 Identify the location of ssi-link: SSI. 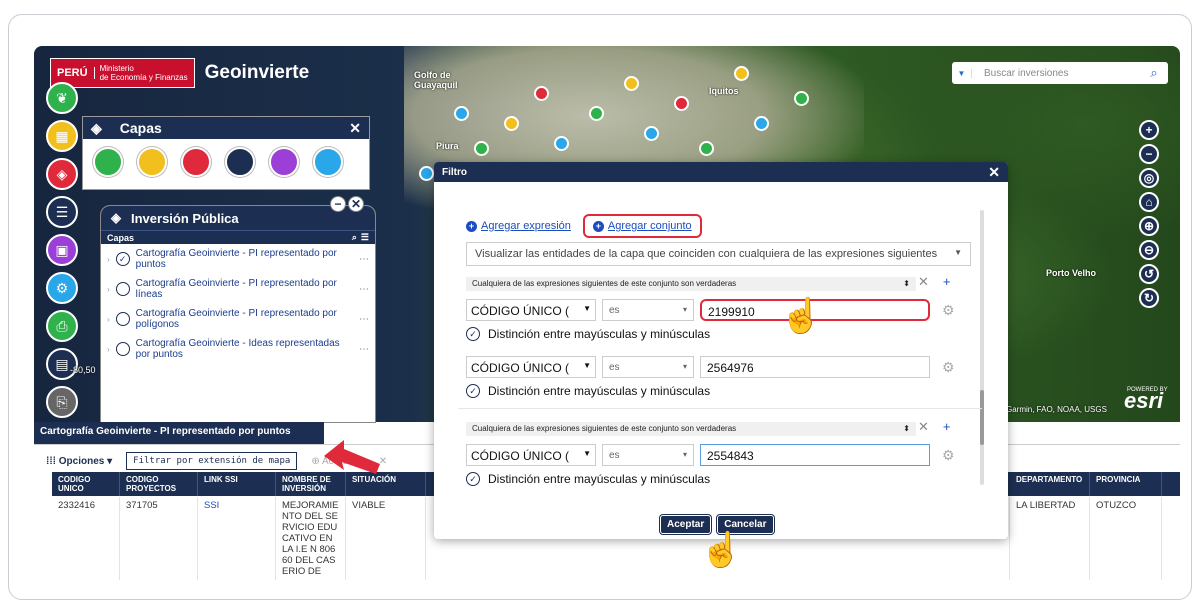
(237, 538).